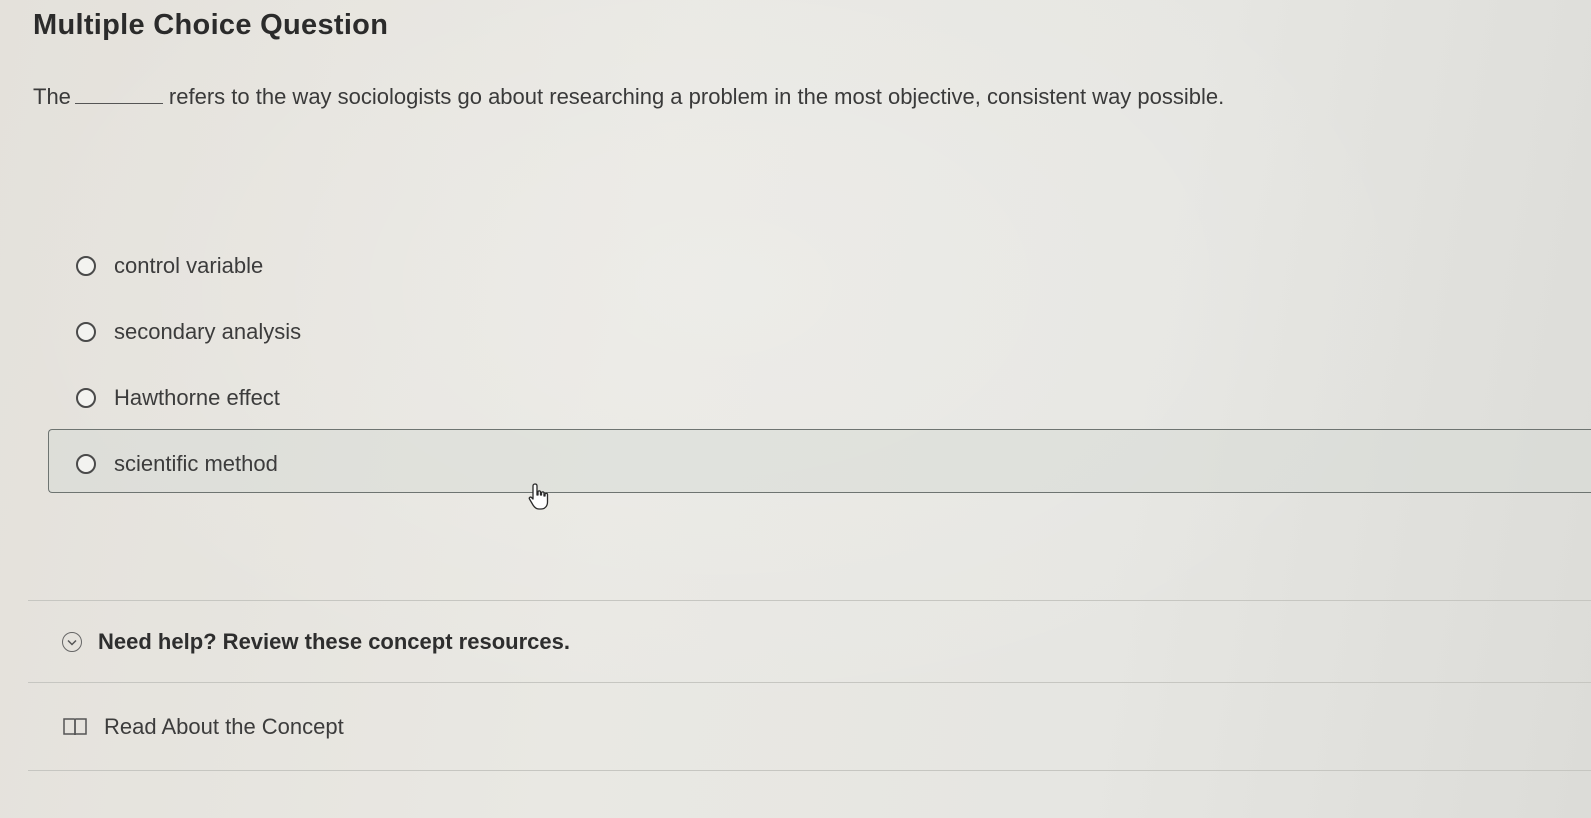  Describe the element at coordinates (52, 96) in the screenshot. I see `question-prefix: The` at that location.